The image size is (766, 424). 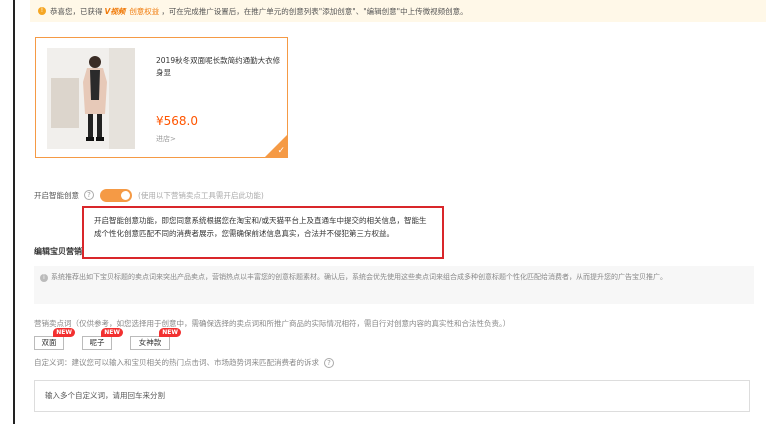 What do you see at coordinates (56, 195) in the screenshot?
I see `smart-creative-label: 开启智能创意` at bounding box center [56, 195].